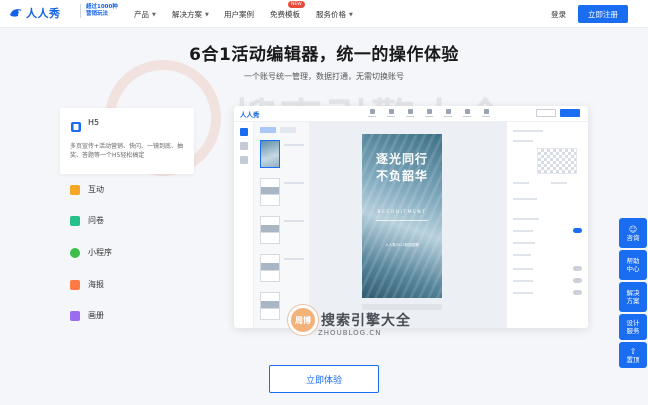 The image size is (648, 405). I want to click on interaction-icon, so click(75, 189).